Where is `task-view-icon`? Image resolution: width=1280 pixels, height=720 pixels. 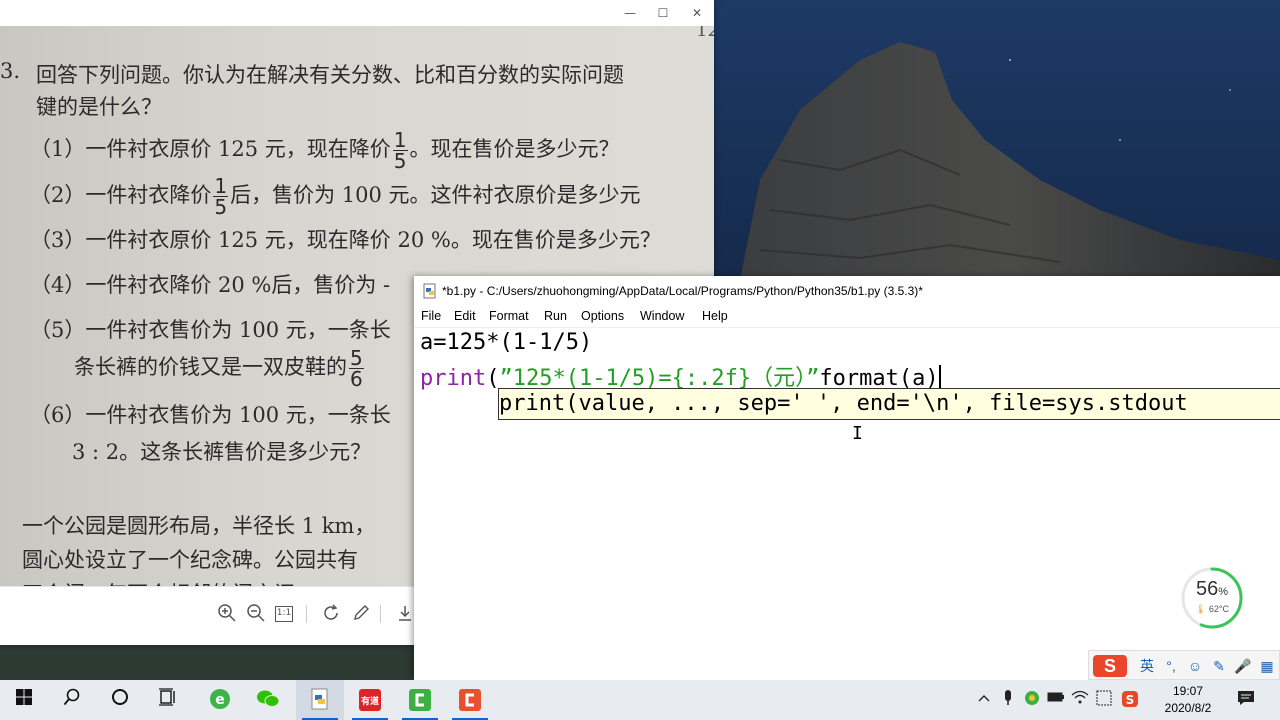
task-view-icon is located at coordinates (168, 700).